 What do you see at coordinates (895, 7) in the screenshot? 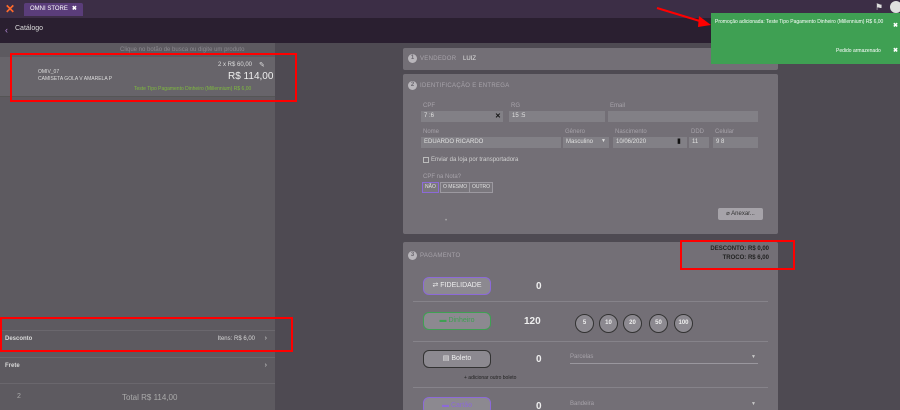
I see `avatar` at bounding box center [895, 7].